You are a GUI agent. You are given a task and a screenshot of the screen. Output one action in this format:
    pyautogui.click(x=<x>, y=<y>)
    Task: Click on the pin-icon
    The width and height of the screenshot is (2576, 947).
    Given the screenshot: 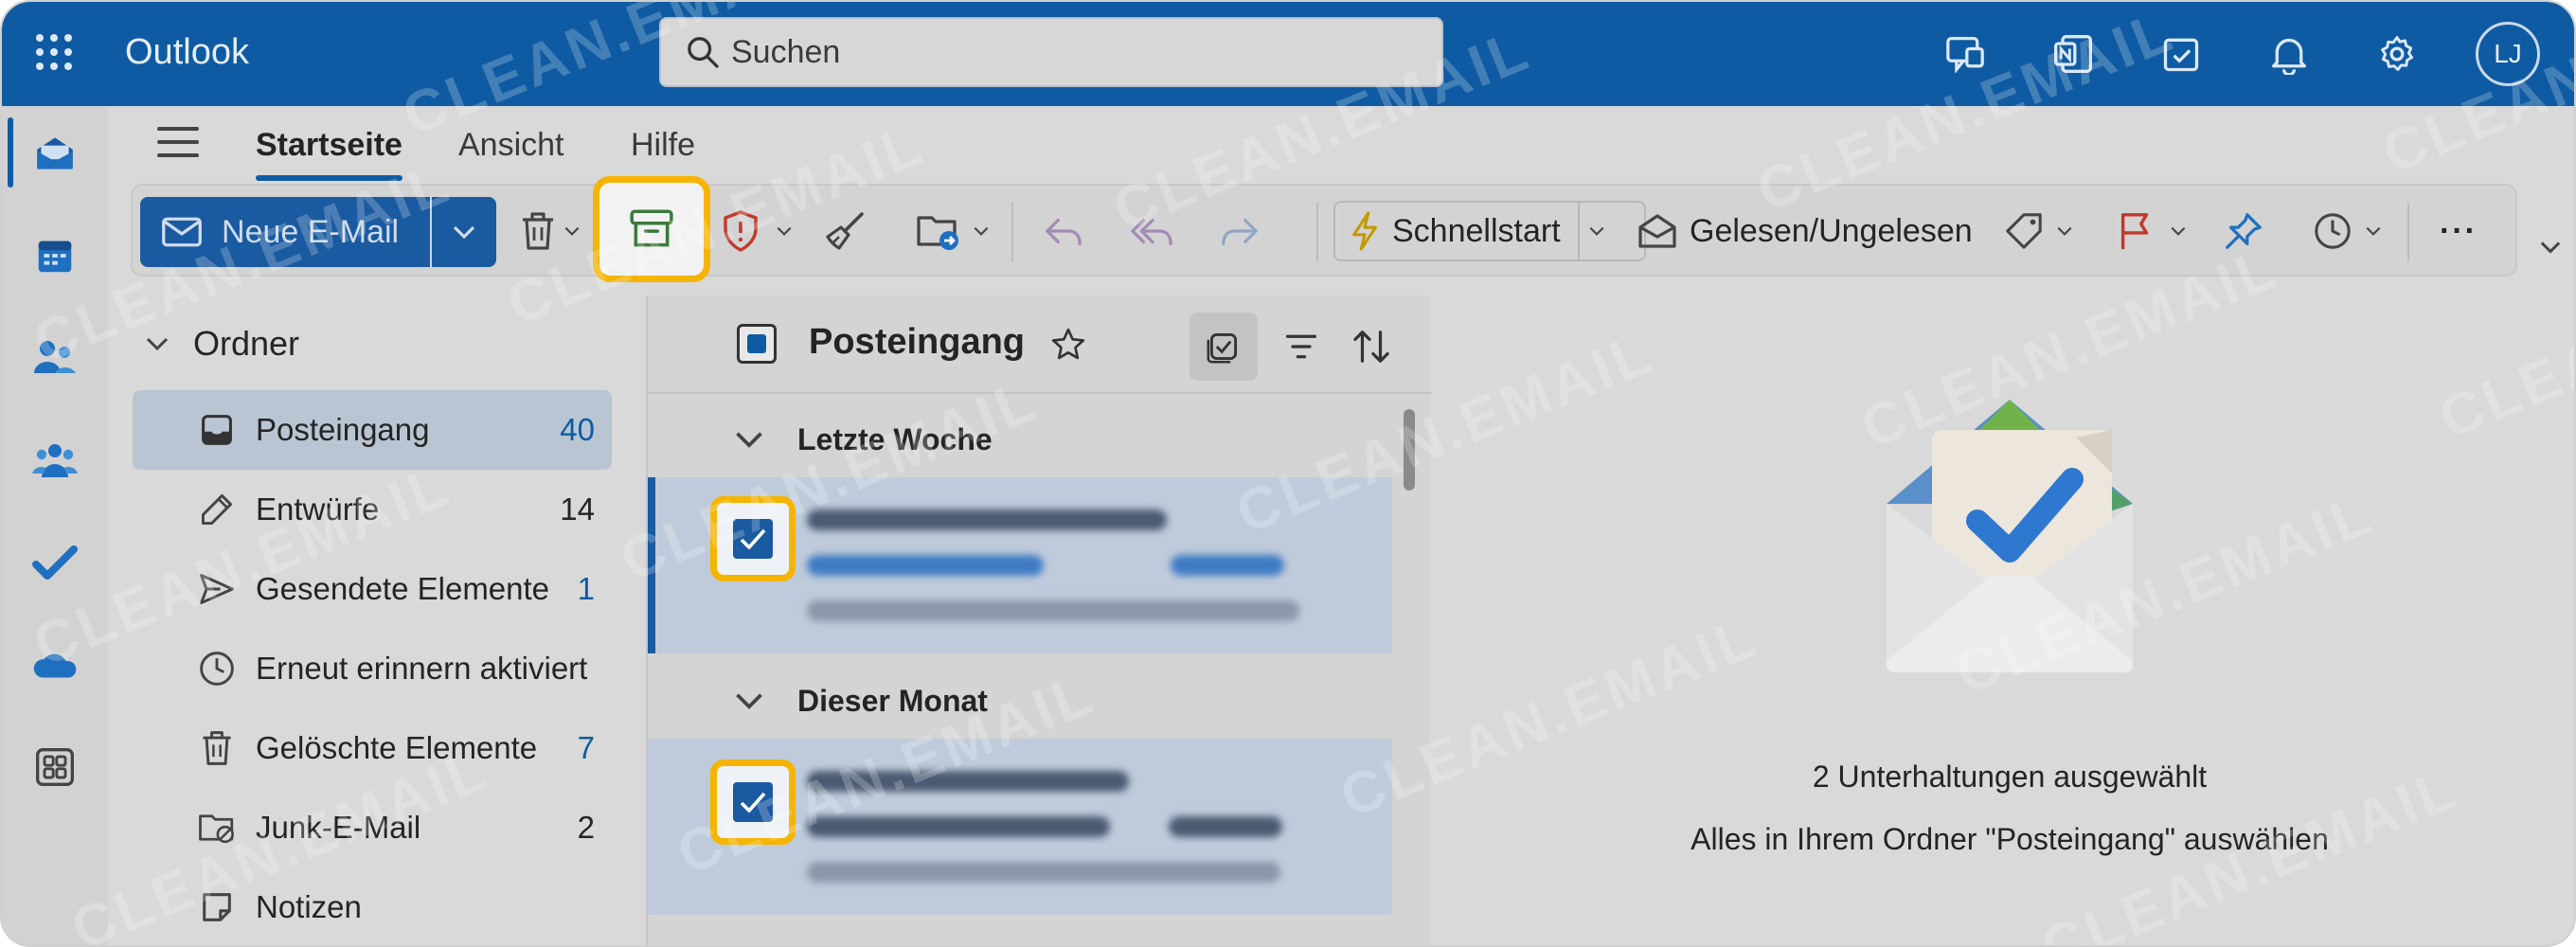 What is the action you would take?
    pyautogui.click(x=2244, y=231)
    